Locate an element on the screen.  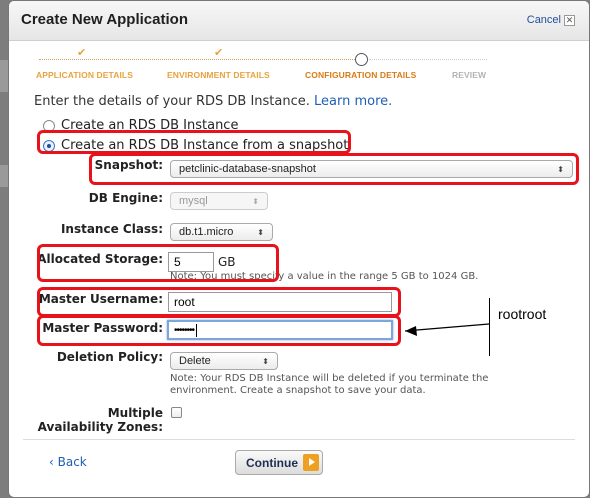
dialog-titlebar: Create New Application Cancel ✕ is located at coordinates (299, 21).